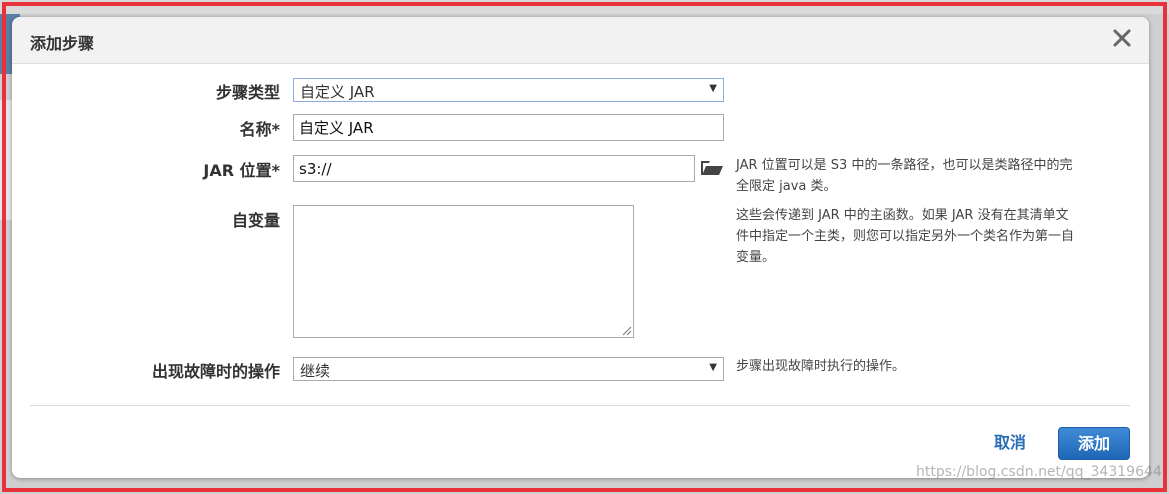  Describe the element at coordinates (315, 371) in the screenshot. I see `action-on-failure-value: 继续` at that location.